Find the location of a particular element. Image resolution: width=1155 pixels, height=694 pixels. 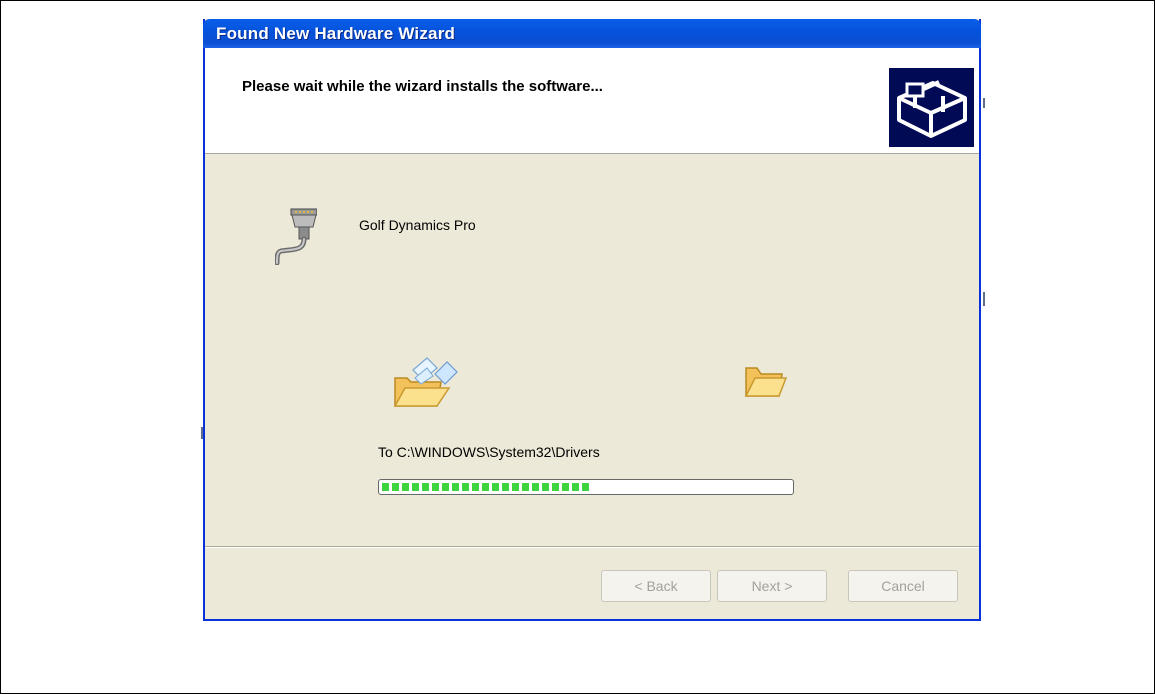

window-title: Found New Hardware Wizard is located at coordinates (336, 33).